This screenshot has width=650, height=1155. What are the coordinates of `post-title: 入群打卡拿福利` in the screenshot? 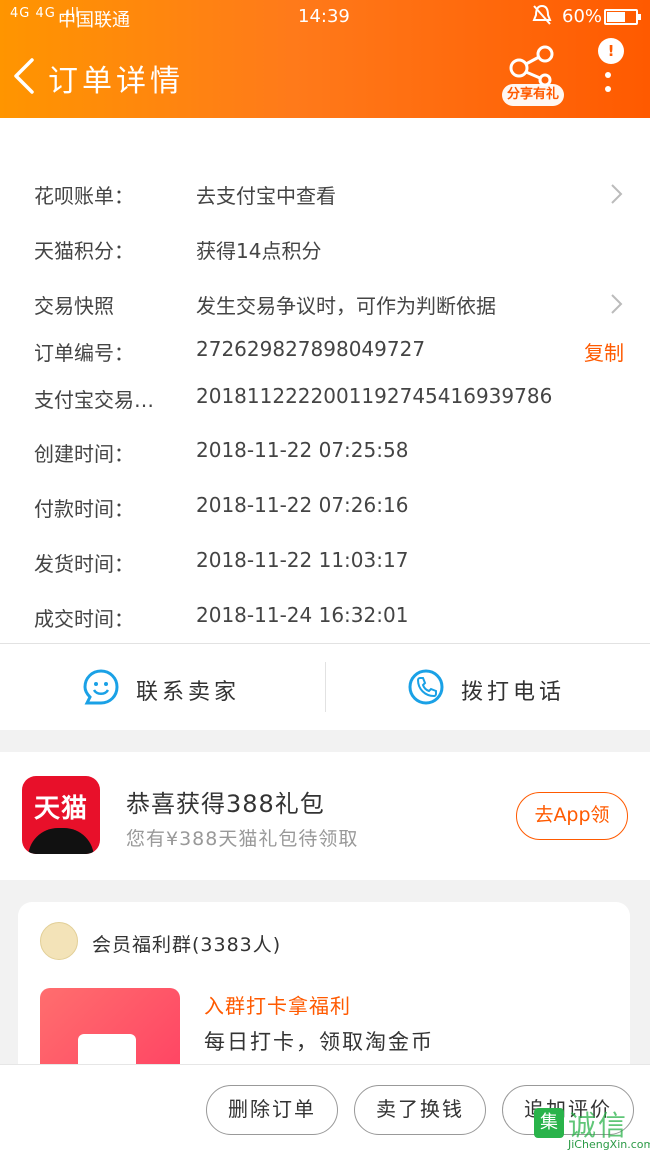 It's located at (277, 1006).